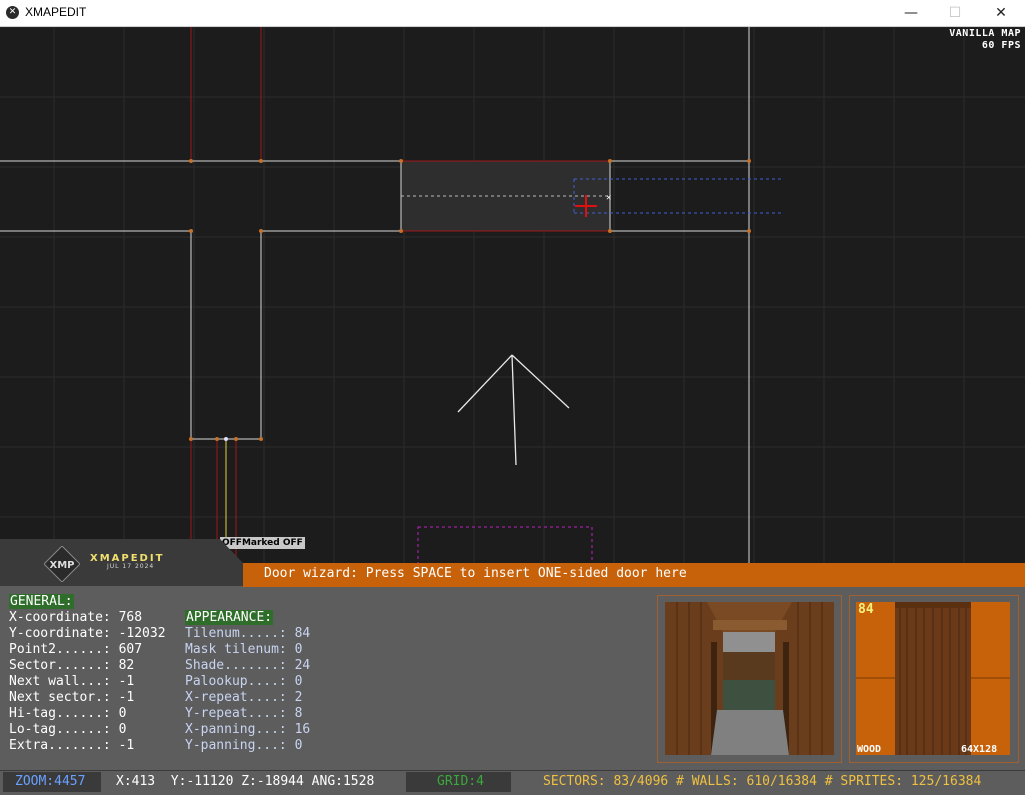  Describe the element at coordinates (72, 697) in the screenshot. I see `general-next-sector: Next sector.: -1` at that location.